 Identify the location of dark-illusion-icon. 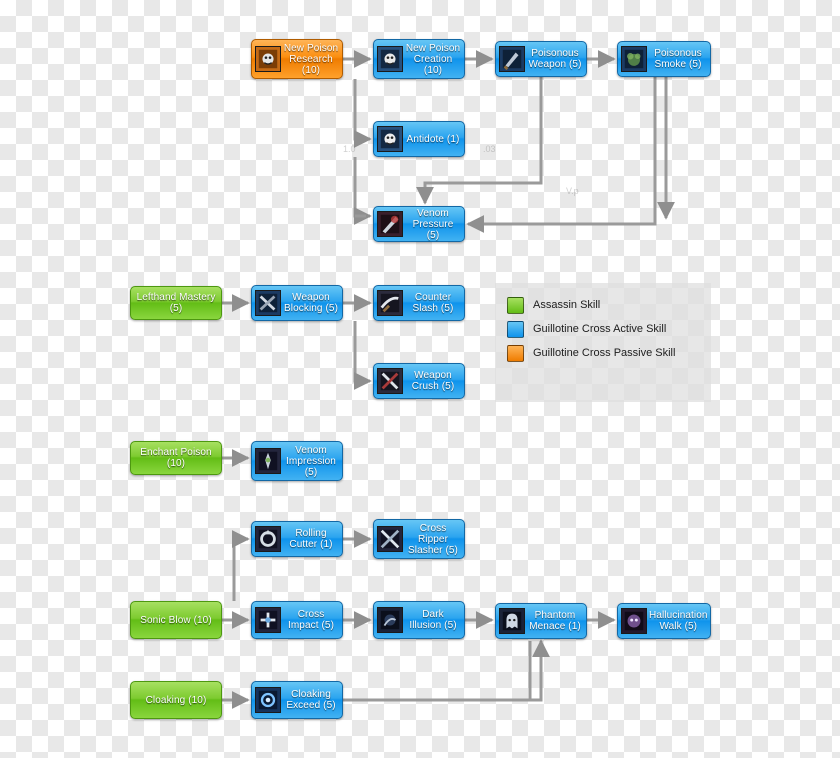
(390, 620).